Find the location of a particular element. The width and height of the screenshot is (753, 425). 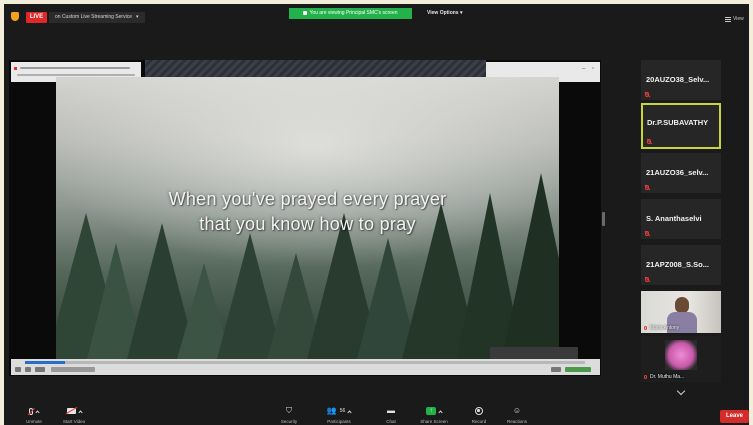

record-label: Record is located at coordinates (479, 421).